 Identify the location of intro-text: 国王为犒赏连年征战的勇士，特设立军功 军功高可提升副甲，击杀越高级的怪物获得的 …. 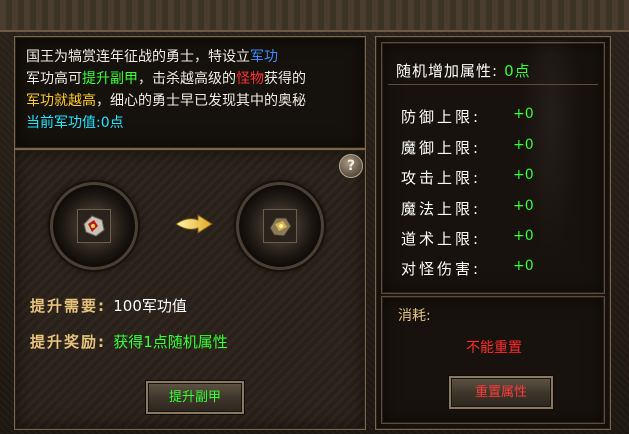
(191, 90).